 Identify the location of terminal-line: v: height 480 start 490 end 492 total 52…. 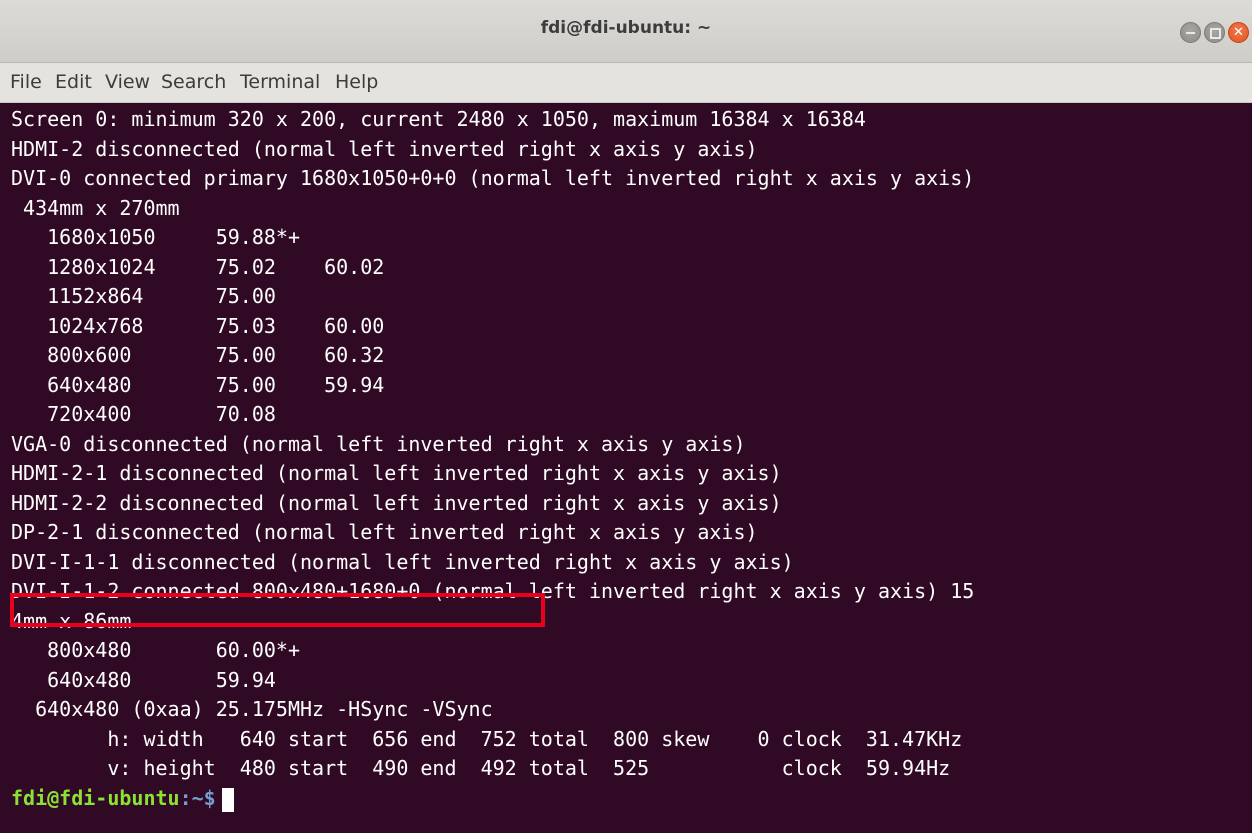
(481, 768).